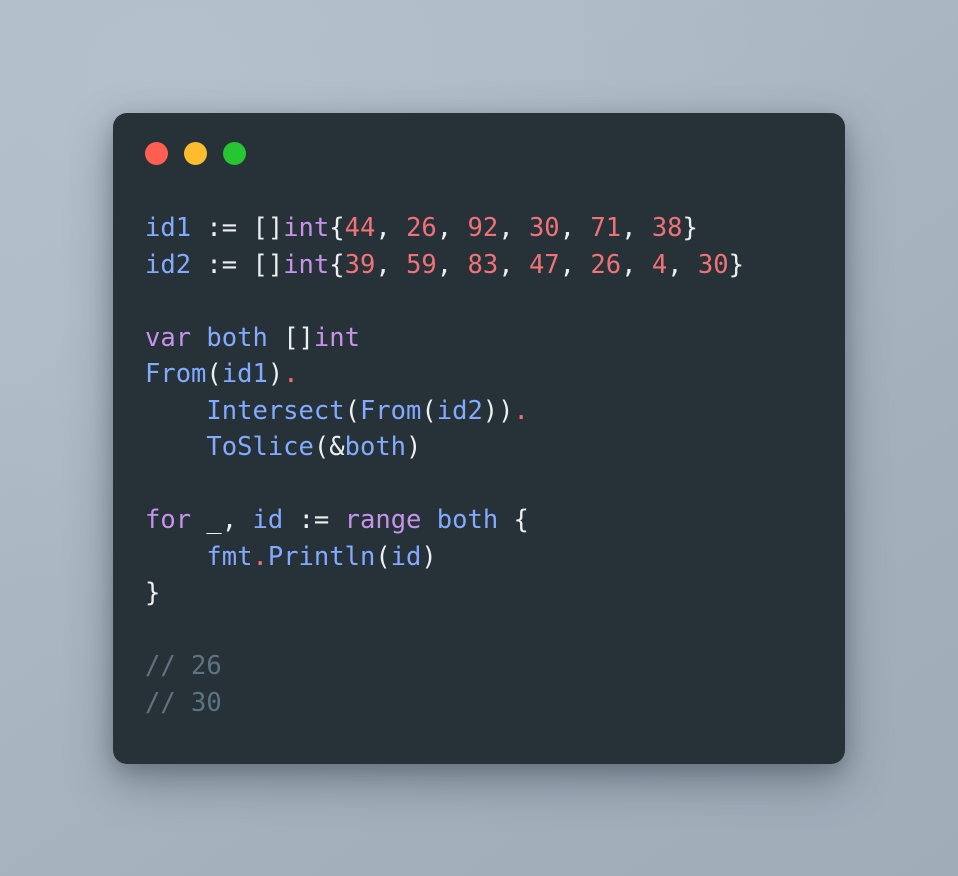  Describe the element at coordinates (260, 447) in the screenshot. I see `code-token: ToSlice` at that location.